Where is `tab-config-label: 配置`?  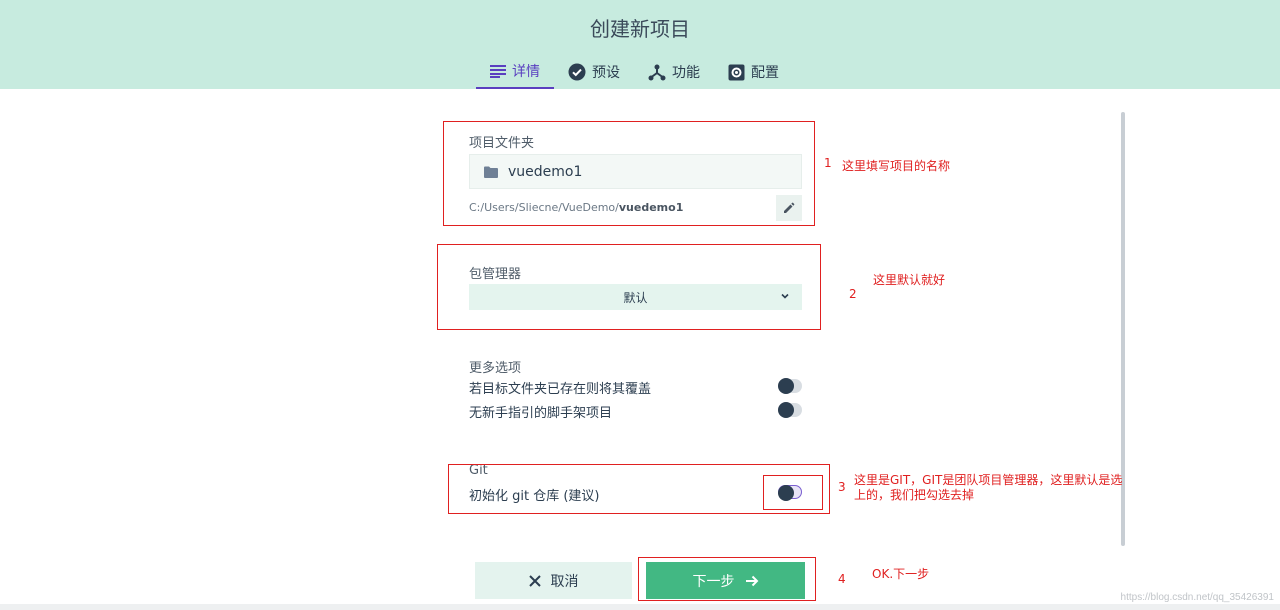 tab-config-label: 配置 is located at coordinates (765, 73).